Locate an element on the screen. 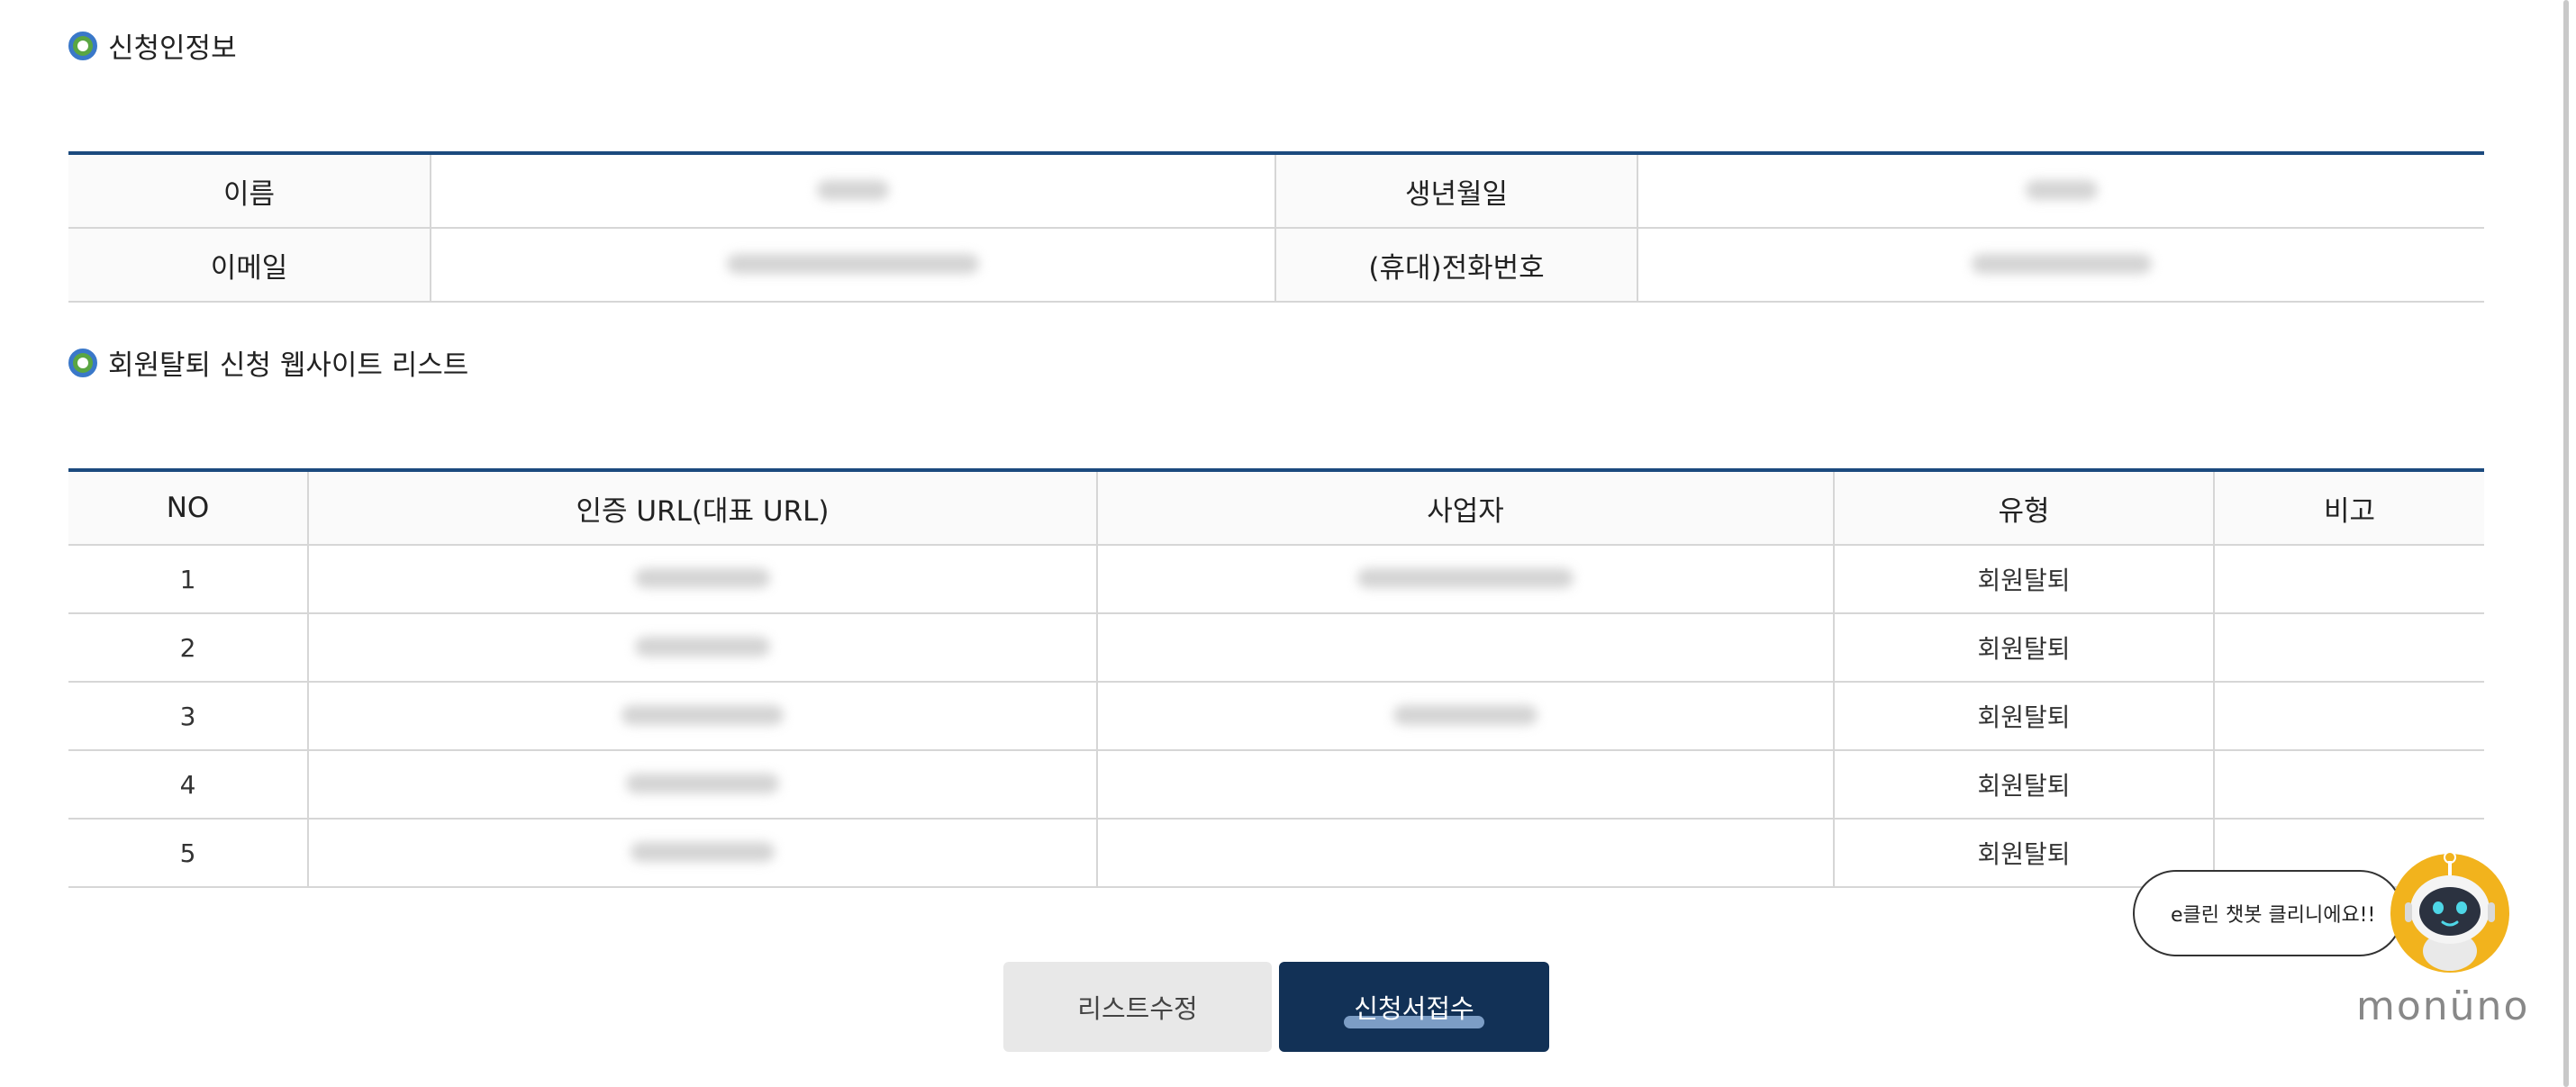 Image resolution: width=2576 pixels, height=1087 pixels. applicant-row-2: 이메일 (휴대)전화번호 is located at coordinates (1276, 265).